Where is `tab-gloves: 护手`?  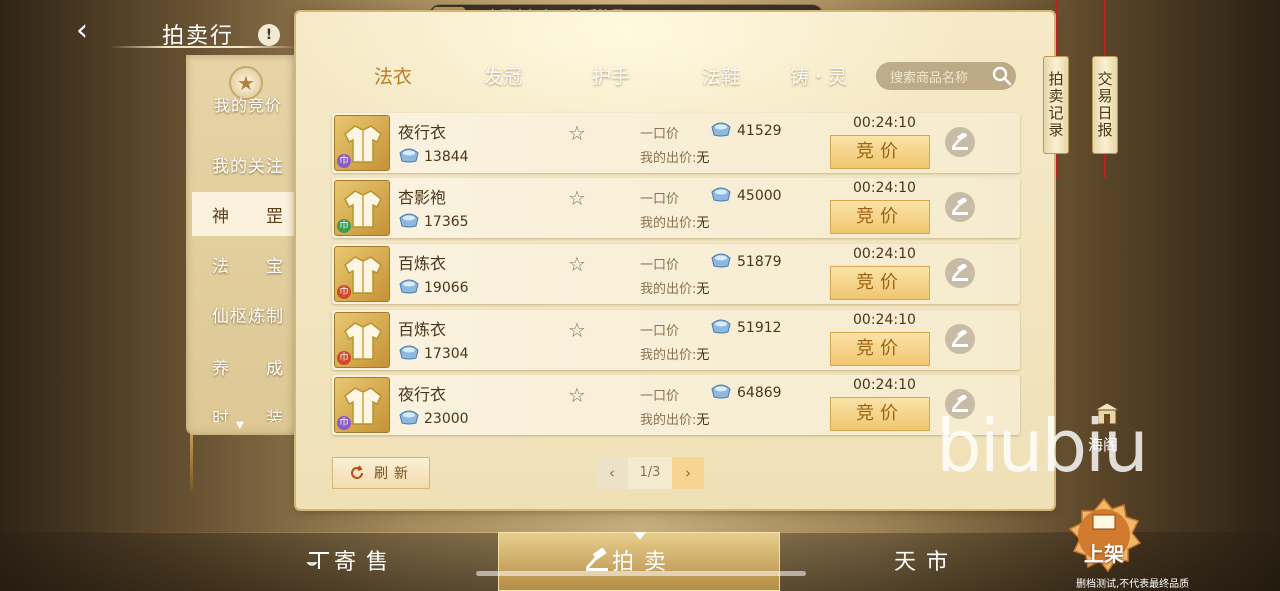
tab-gloves: 护手 is located at coordinates (611, 75).